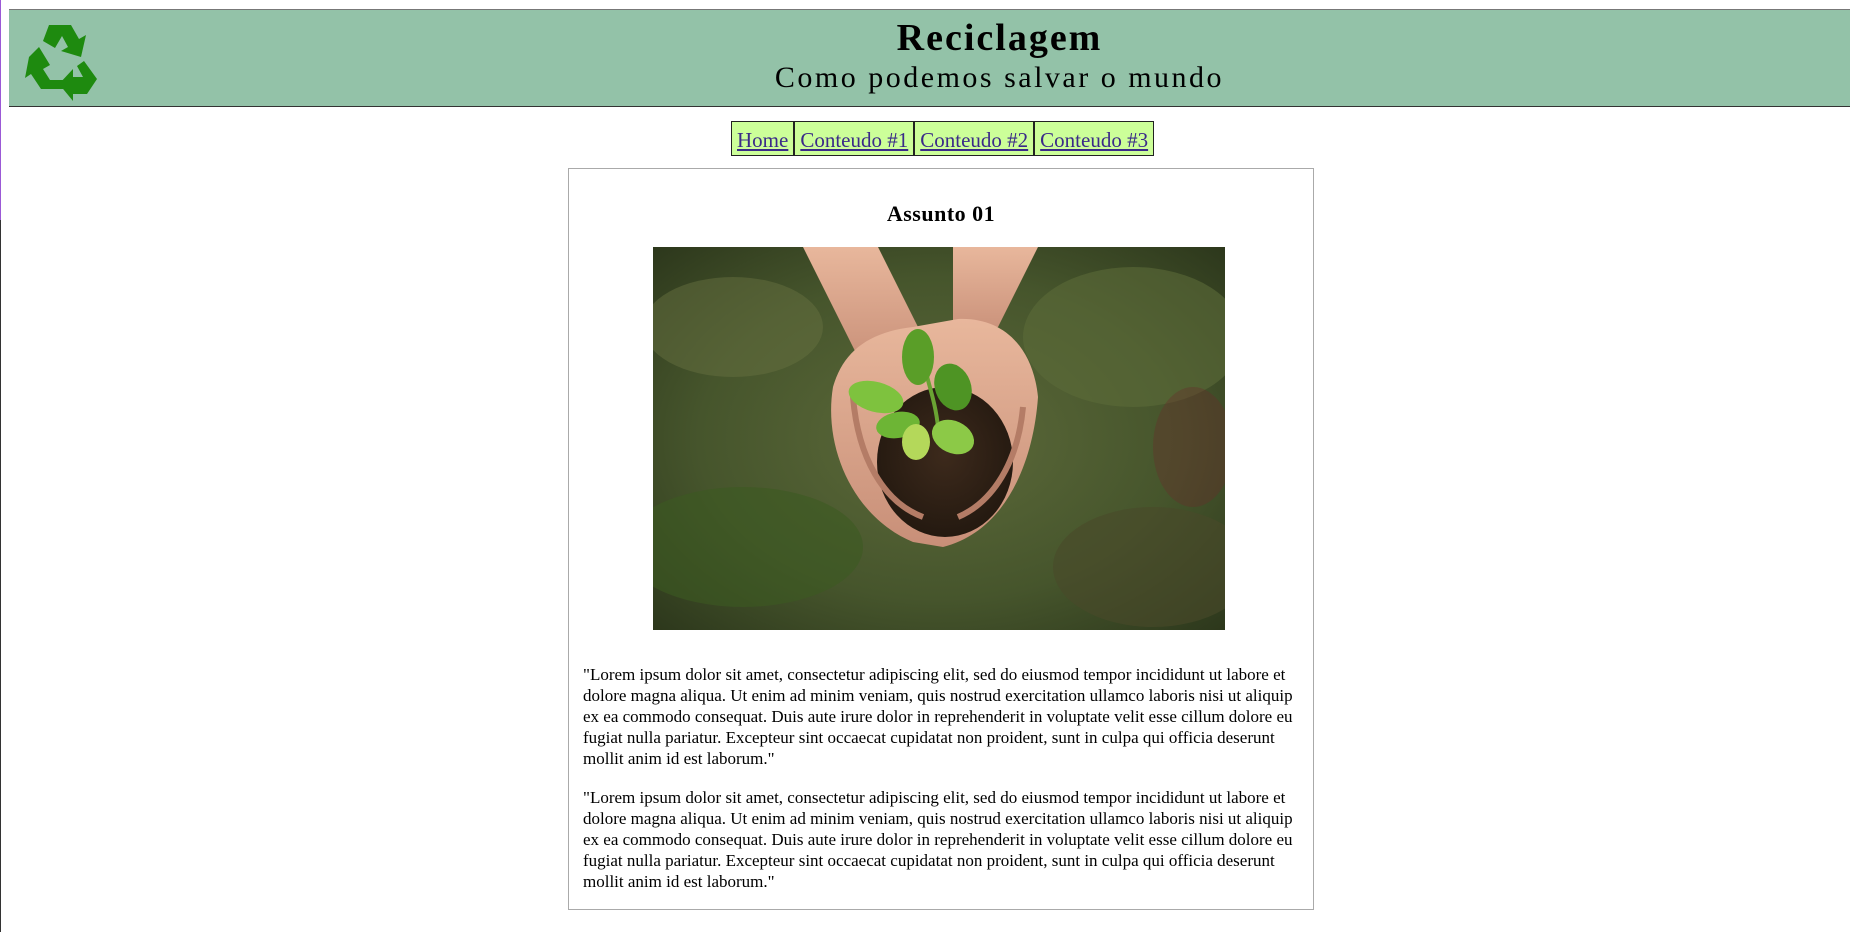 The width and height of the screenshot is (1850, 932). What do you see at coordinates (1094, 138) in the screenshot?
I see `nav-link-conteudo-3: Conteudo #3` at bounding box center [1094, 138].